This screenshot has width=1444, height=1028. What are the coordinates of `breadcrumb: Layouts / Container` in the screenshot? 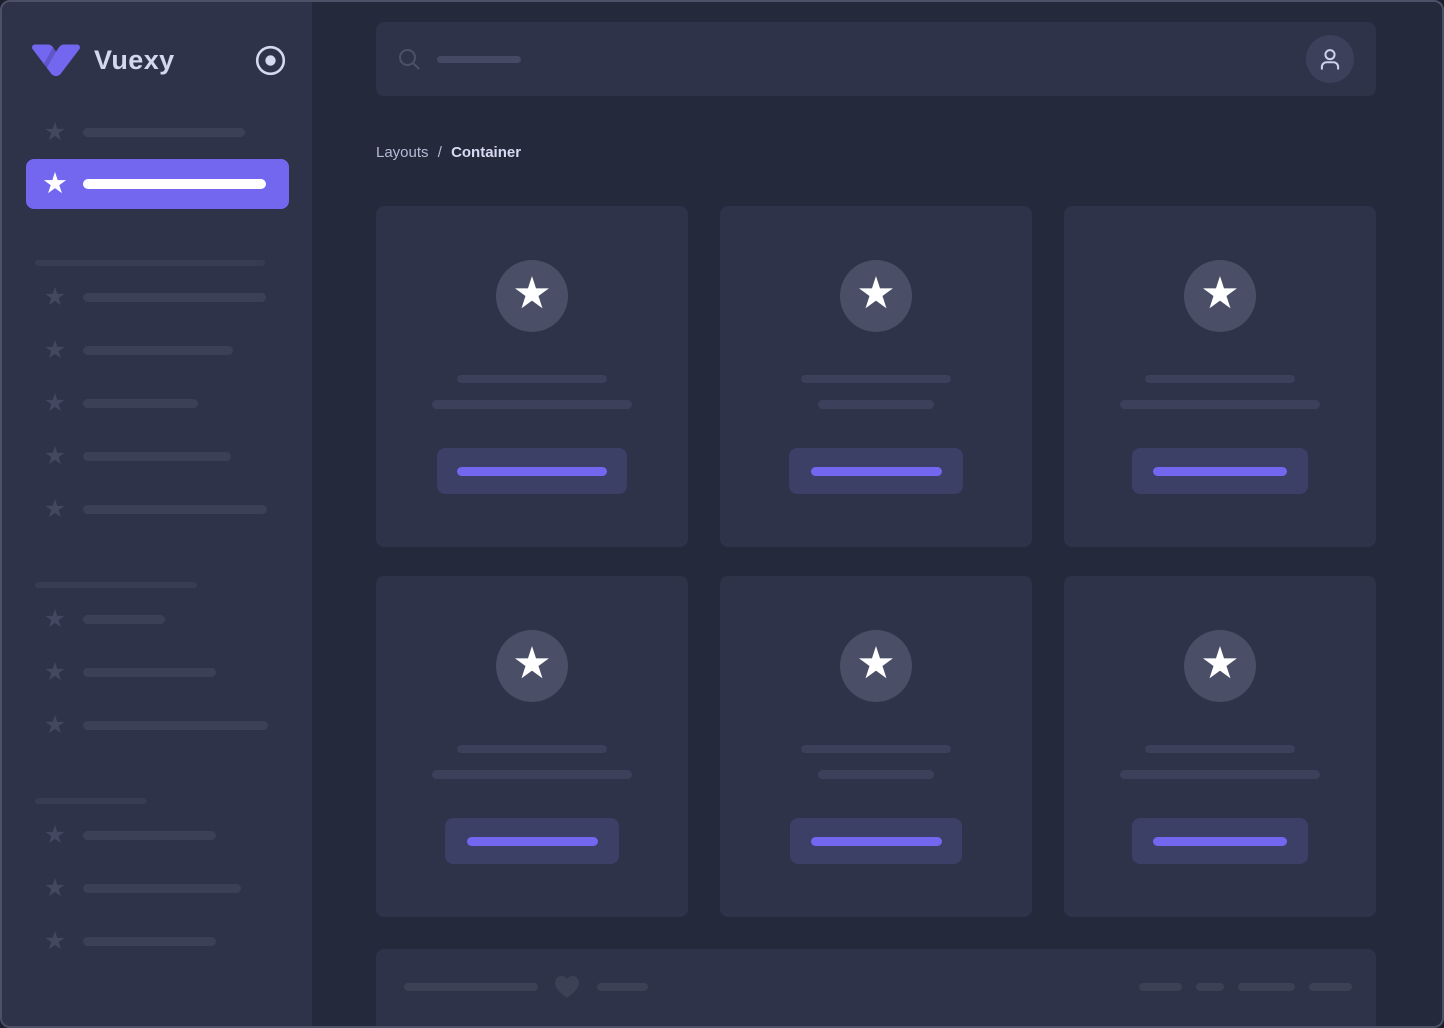 It's located at (876, 153).